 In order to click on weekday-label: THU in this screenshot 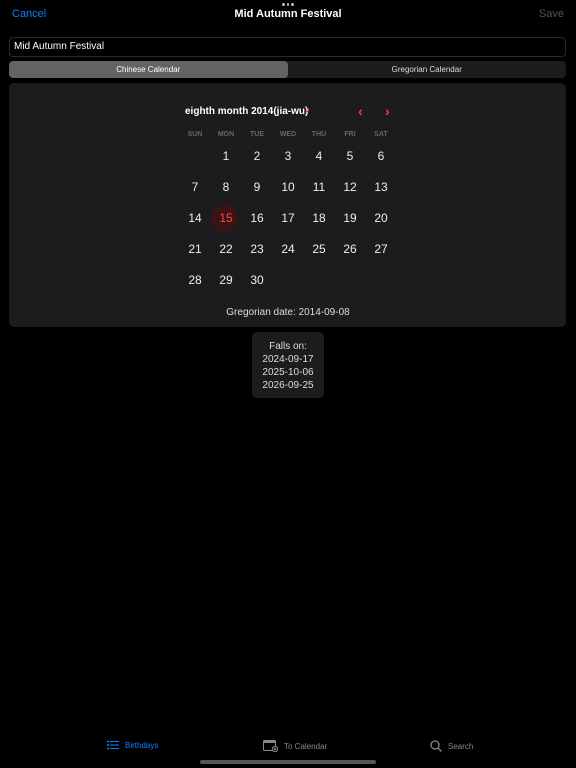, I will do `click(319, 134)`.